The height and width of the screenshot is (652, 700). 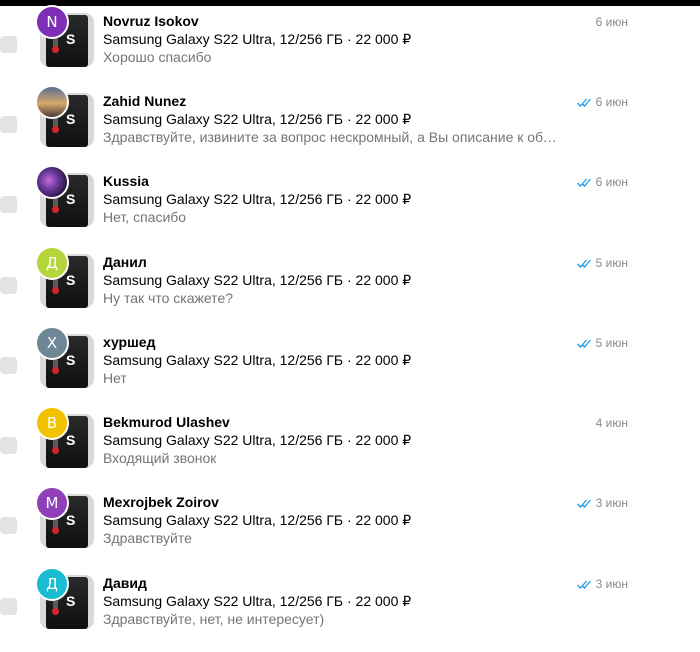 I want to click on last-message: Хорошо спасибо, so click(x=157, y=57).